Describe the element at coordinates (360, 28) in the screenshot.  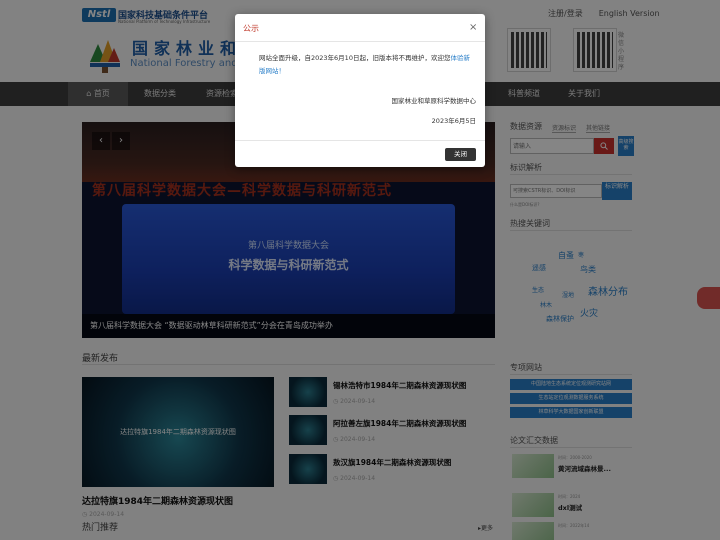
I see `modal-header: 公示 ×` at that location.